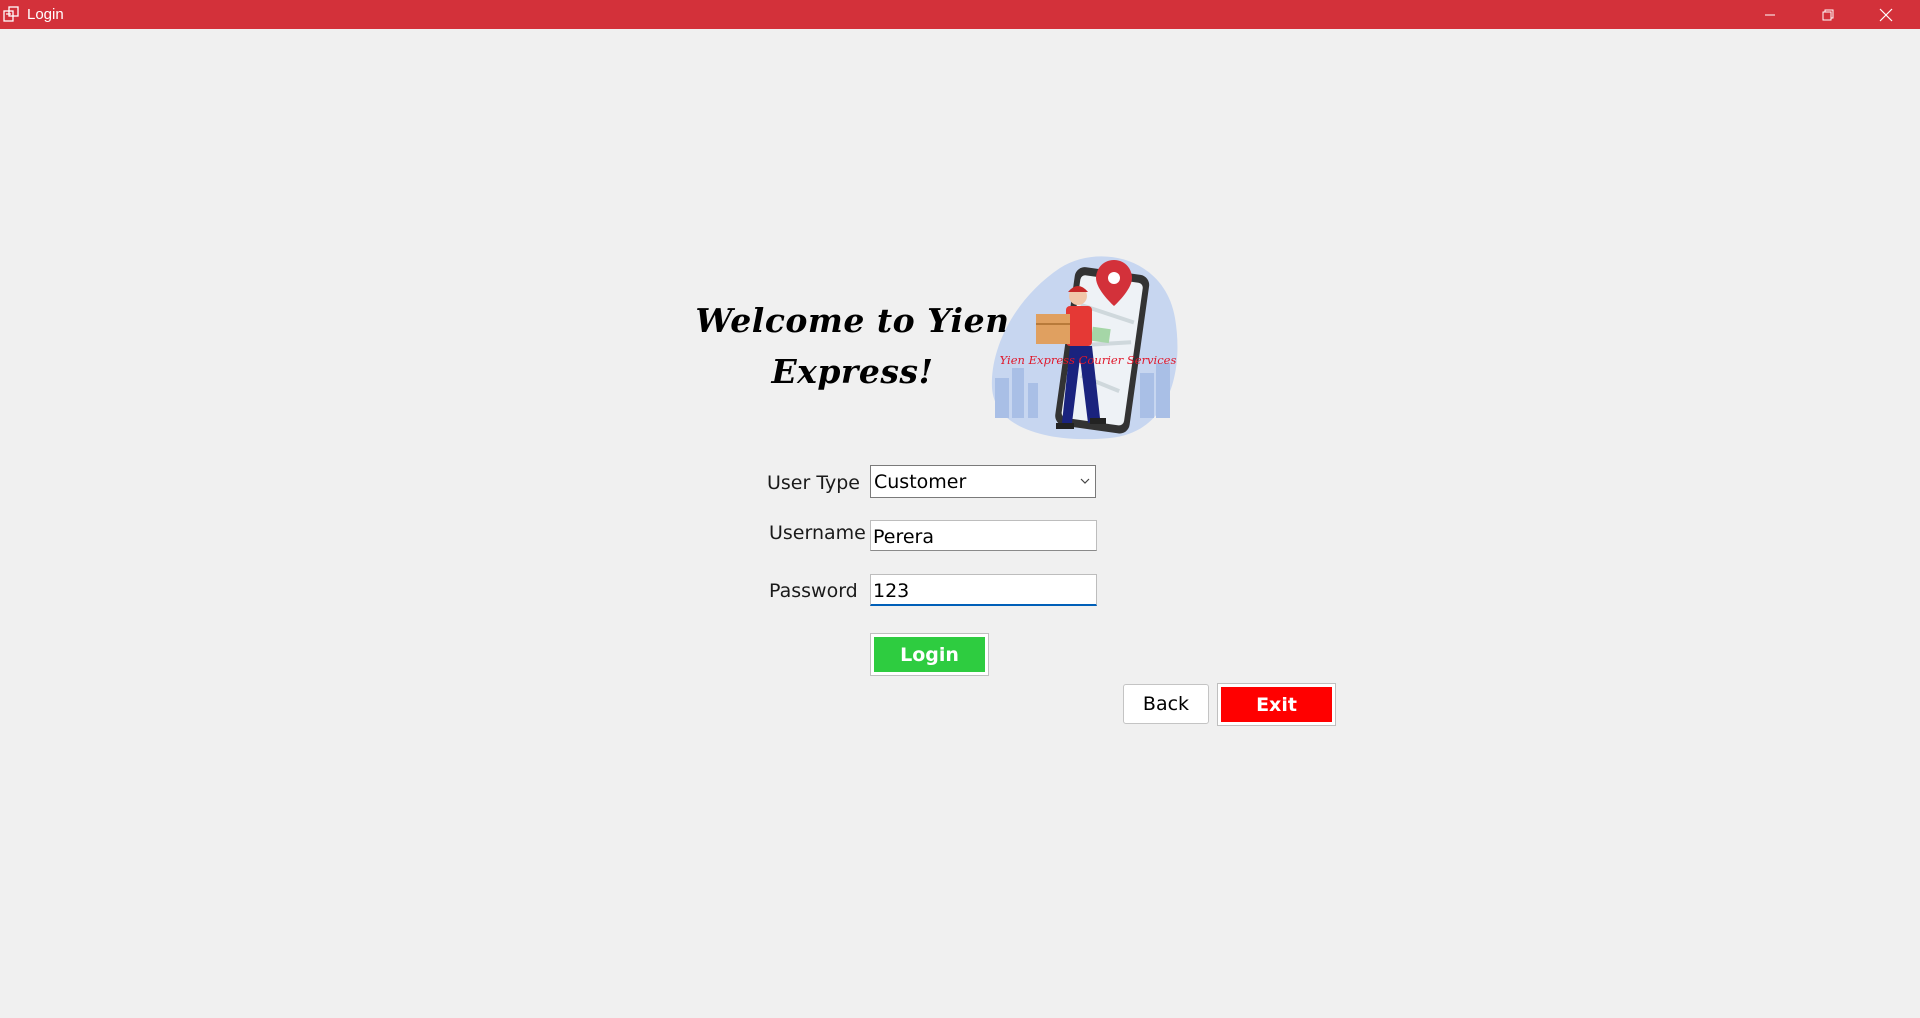  I want to click on minimize-icon, so click(1770, 14).